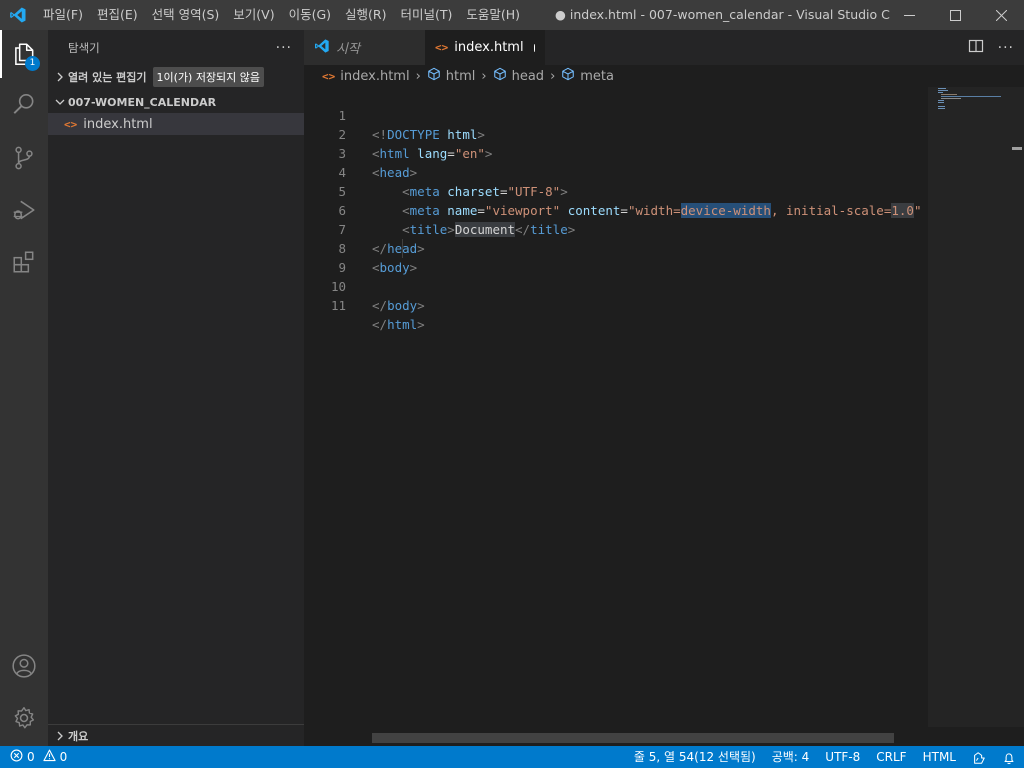 The image size is (1024, 768). I want to click on horizontal-scrollbar, so click(633, 738).